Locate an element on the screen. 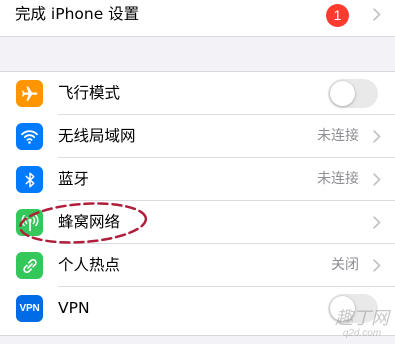 The width and height of the screenshot is (395, 344). bluetooth-status-value: 未连接 is located at coordinates (338, 179).